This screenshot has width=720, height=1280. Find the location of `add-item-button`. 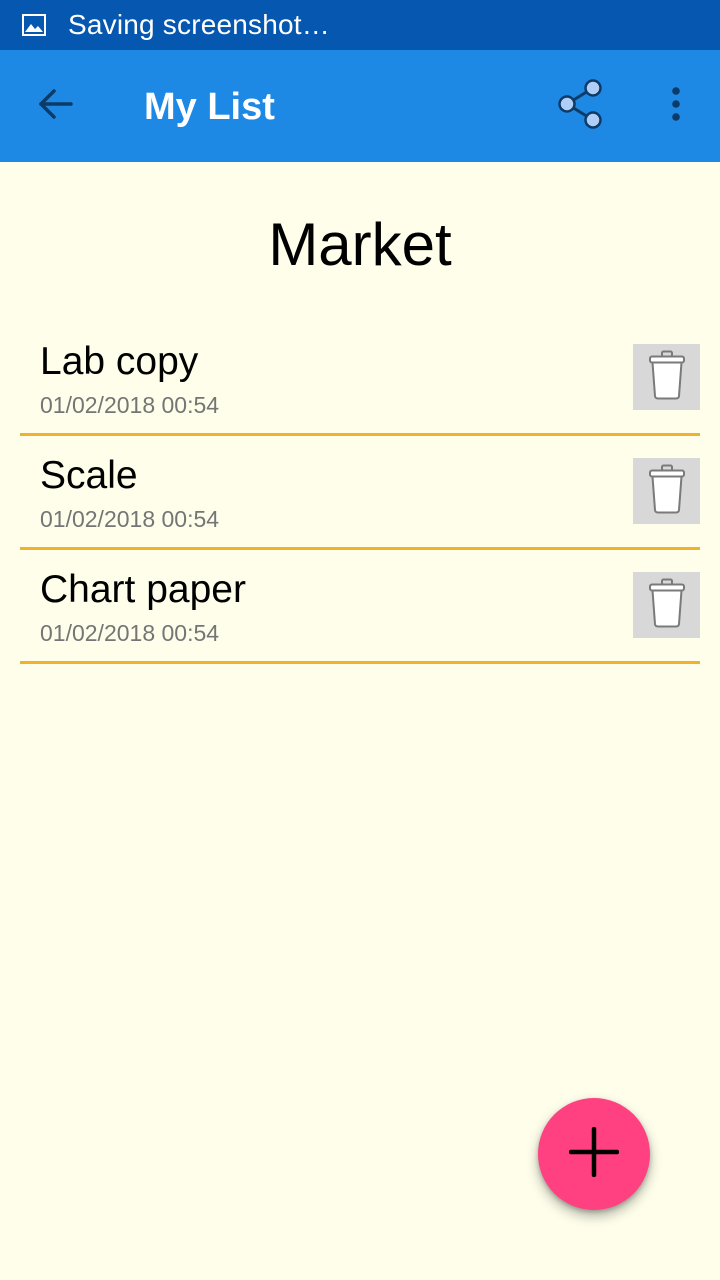

add-item-button is located at coordinates (594, 1154).